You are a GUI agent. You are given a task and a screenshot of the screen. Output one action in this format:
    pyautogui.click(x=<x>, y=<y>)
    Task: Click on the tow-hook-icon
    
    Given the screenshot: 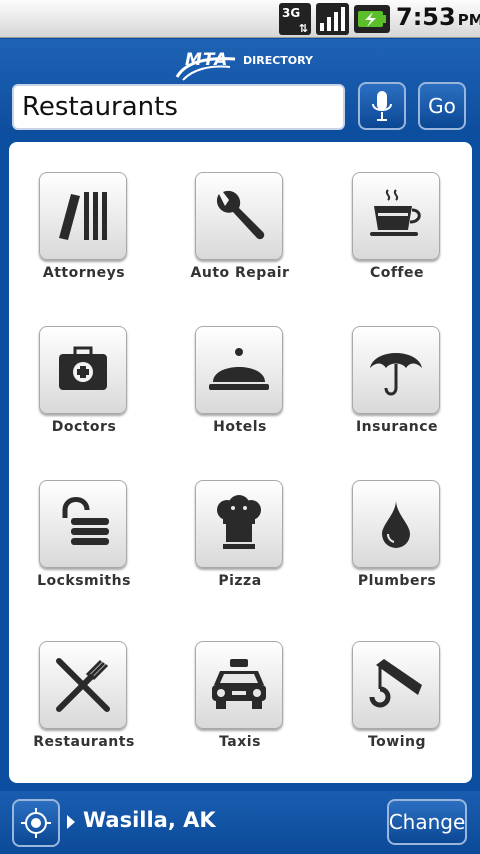 What is the action you would take?
    pyautogui.click(x=395, y=683)
    